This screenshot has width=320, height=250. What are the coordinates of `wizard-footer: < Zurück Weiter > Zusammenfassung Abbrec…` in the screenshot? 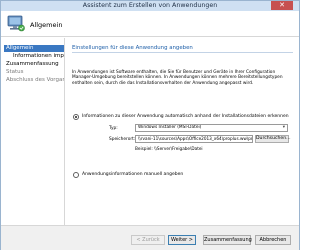 It's located at (150, 237).